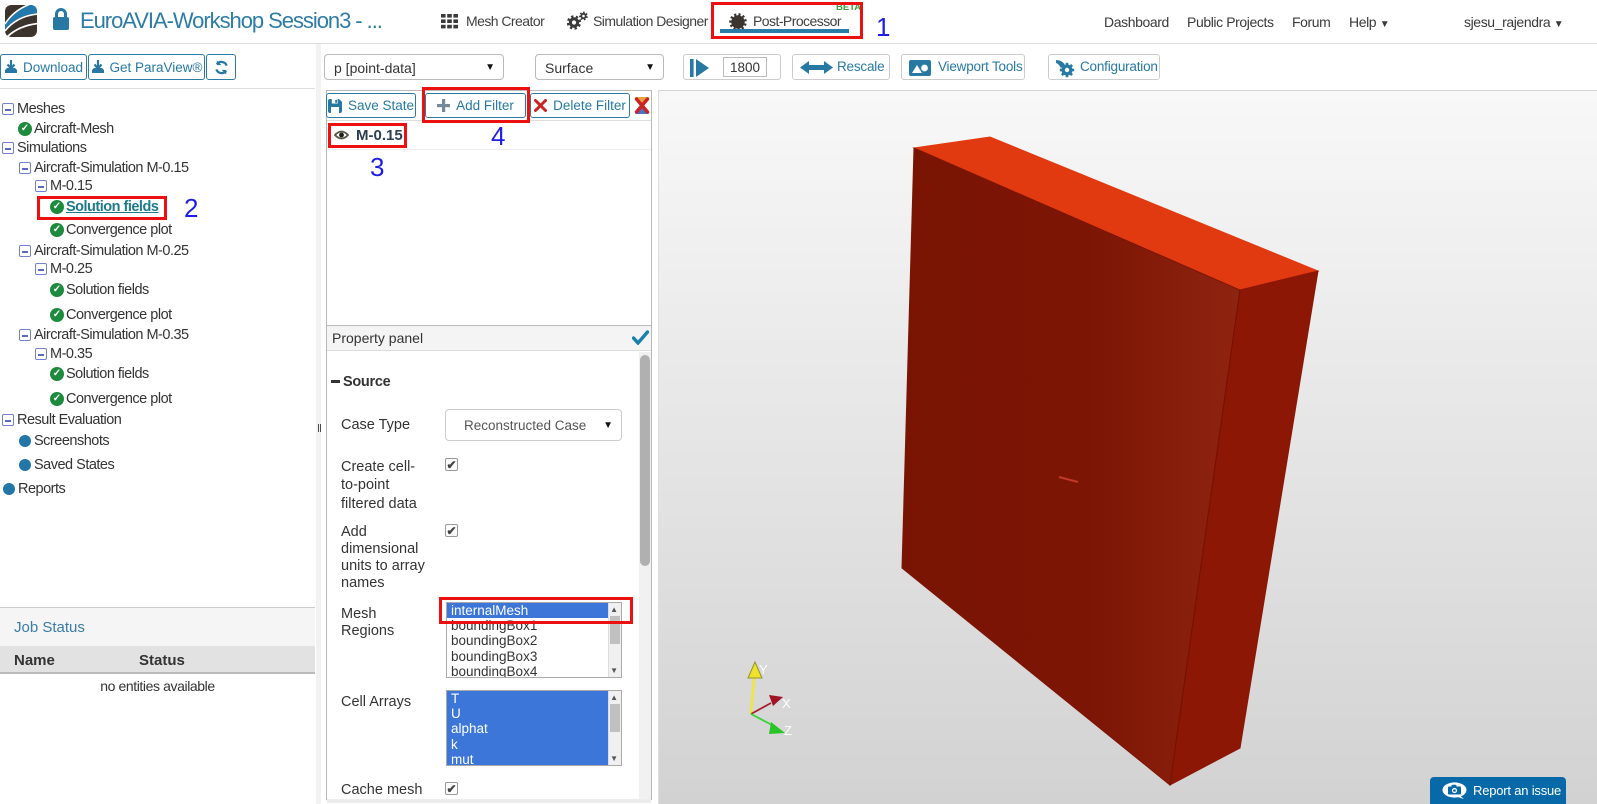  Describe the element at coordinates (786, 703) in the screenshot. I see `svg-text: X` at that location.